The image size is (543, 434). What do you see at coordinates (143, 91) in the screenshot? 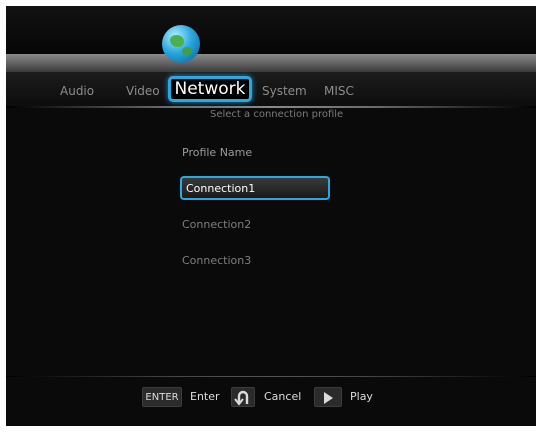
I see `tab-video: Video` at bounding box center [143, 91].